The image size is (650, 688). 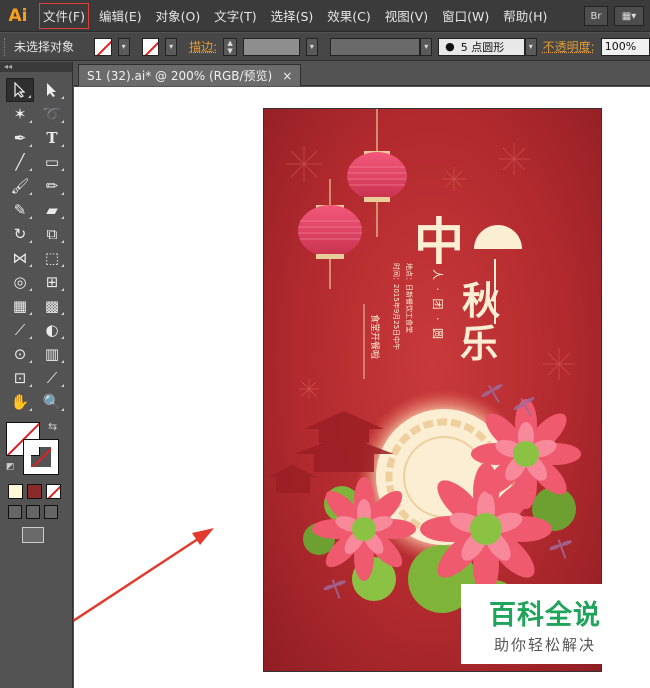 I want to click on menu-type: 文字(T), so click(x=235, y=16).